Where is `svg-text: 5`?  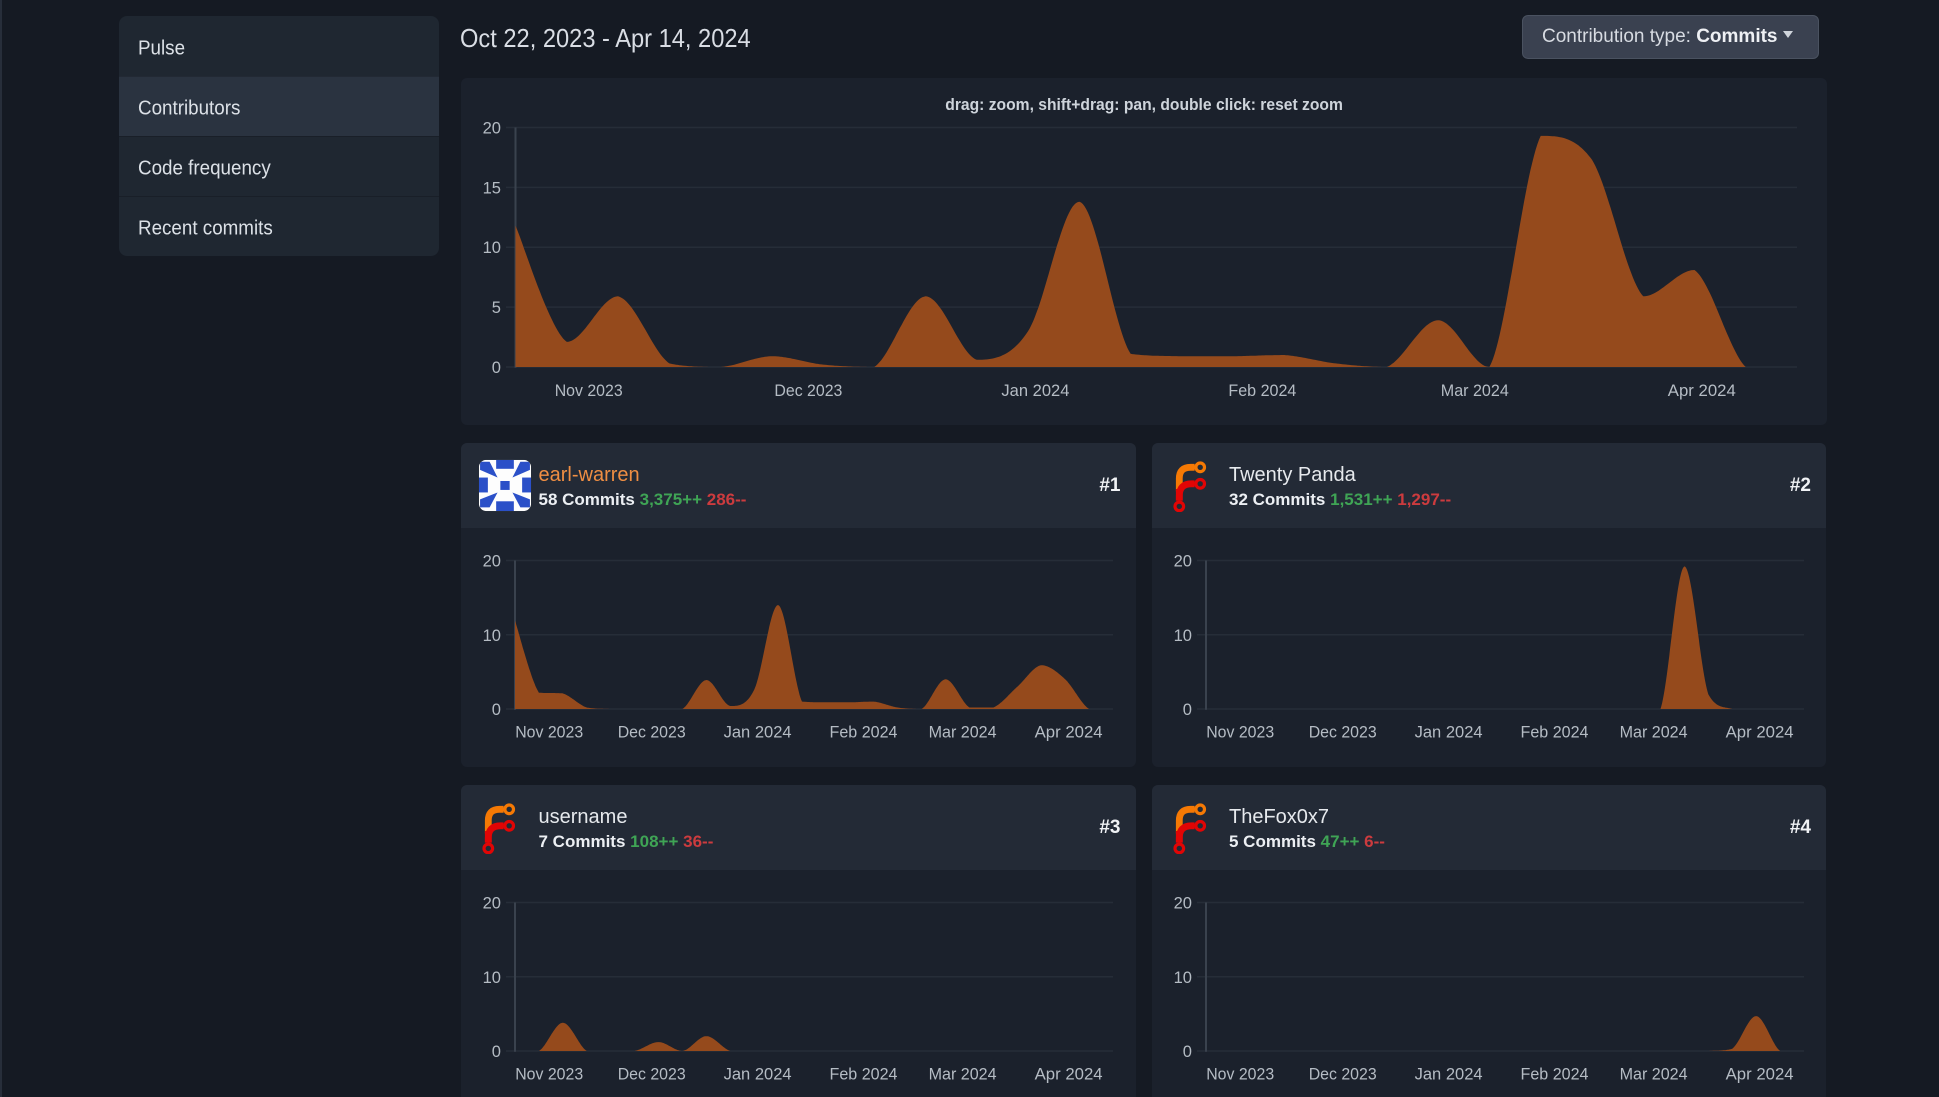
svg-text: 5 is located at coordinates (496, 307).